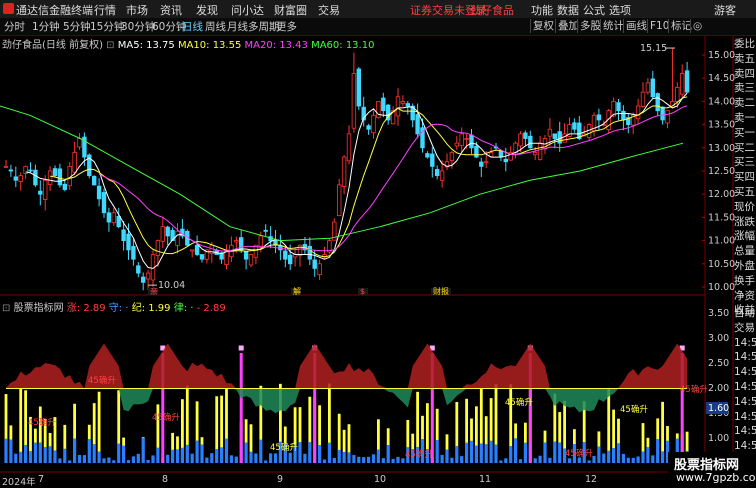  I want to click on ma20-label: MA20: 13.43, so click(276, 45).